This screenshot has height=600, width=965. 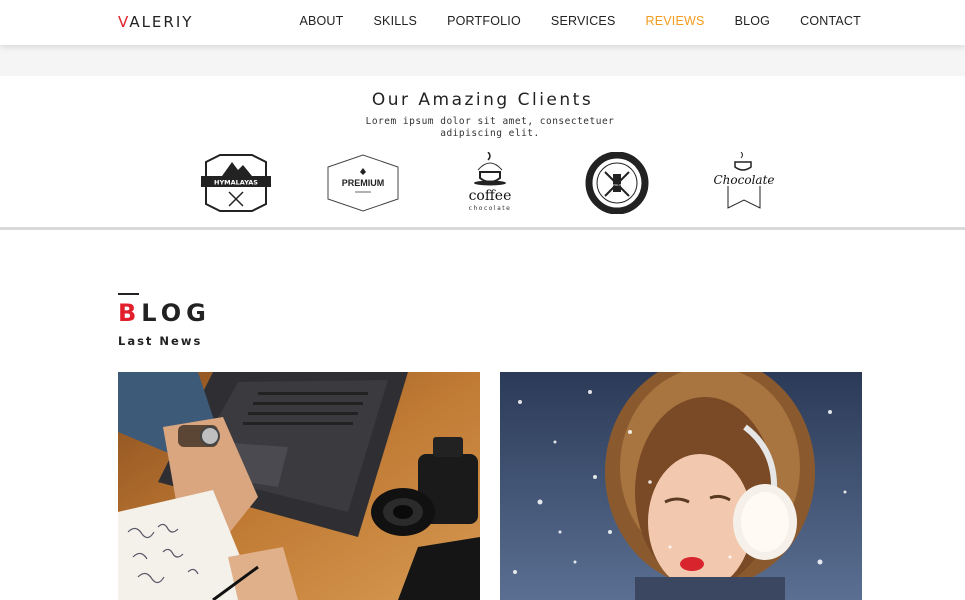 What do you see at coordinates (160, 341) in the screenshot?
I see `blog-subtitle: Last News` at bounding box center [160, 341].